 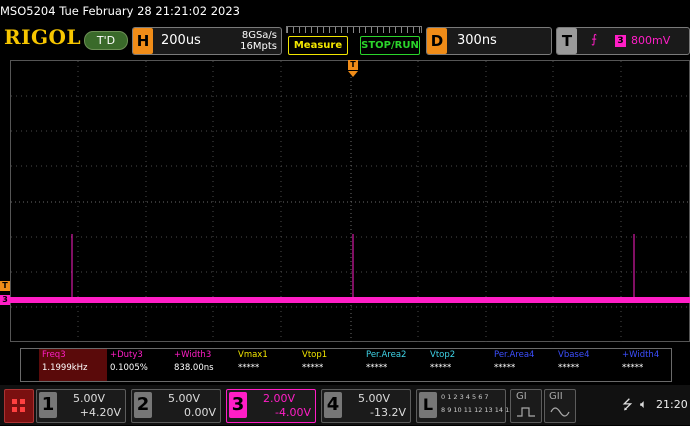 I want to click on logic-channels-row2: 8 9 10 11 12 13 14 15, so click(x=477, y=410).